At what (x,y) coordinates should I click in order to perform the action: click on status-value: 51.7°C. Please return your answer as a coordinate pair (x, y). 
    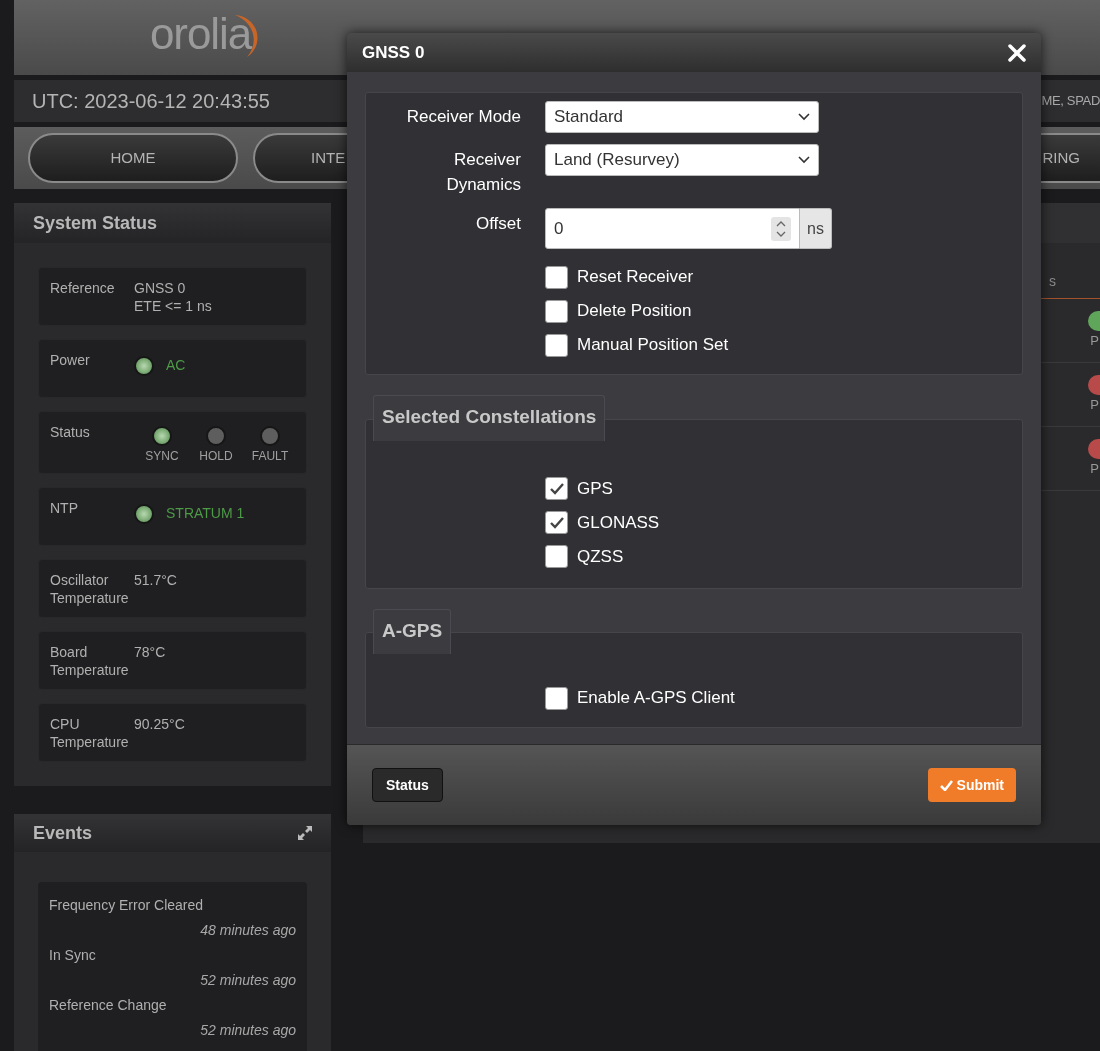
    Looking at the image, I should click on (156, 580).